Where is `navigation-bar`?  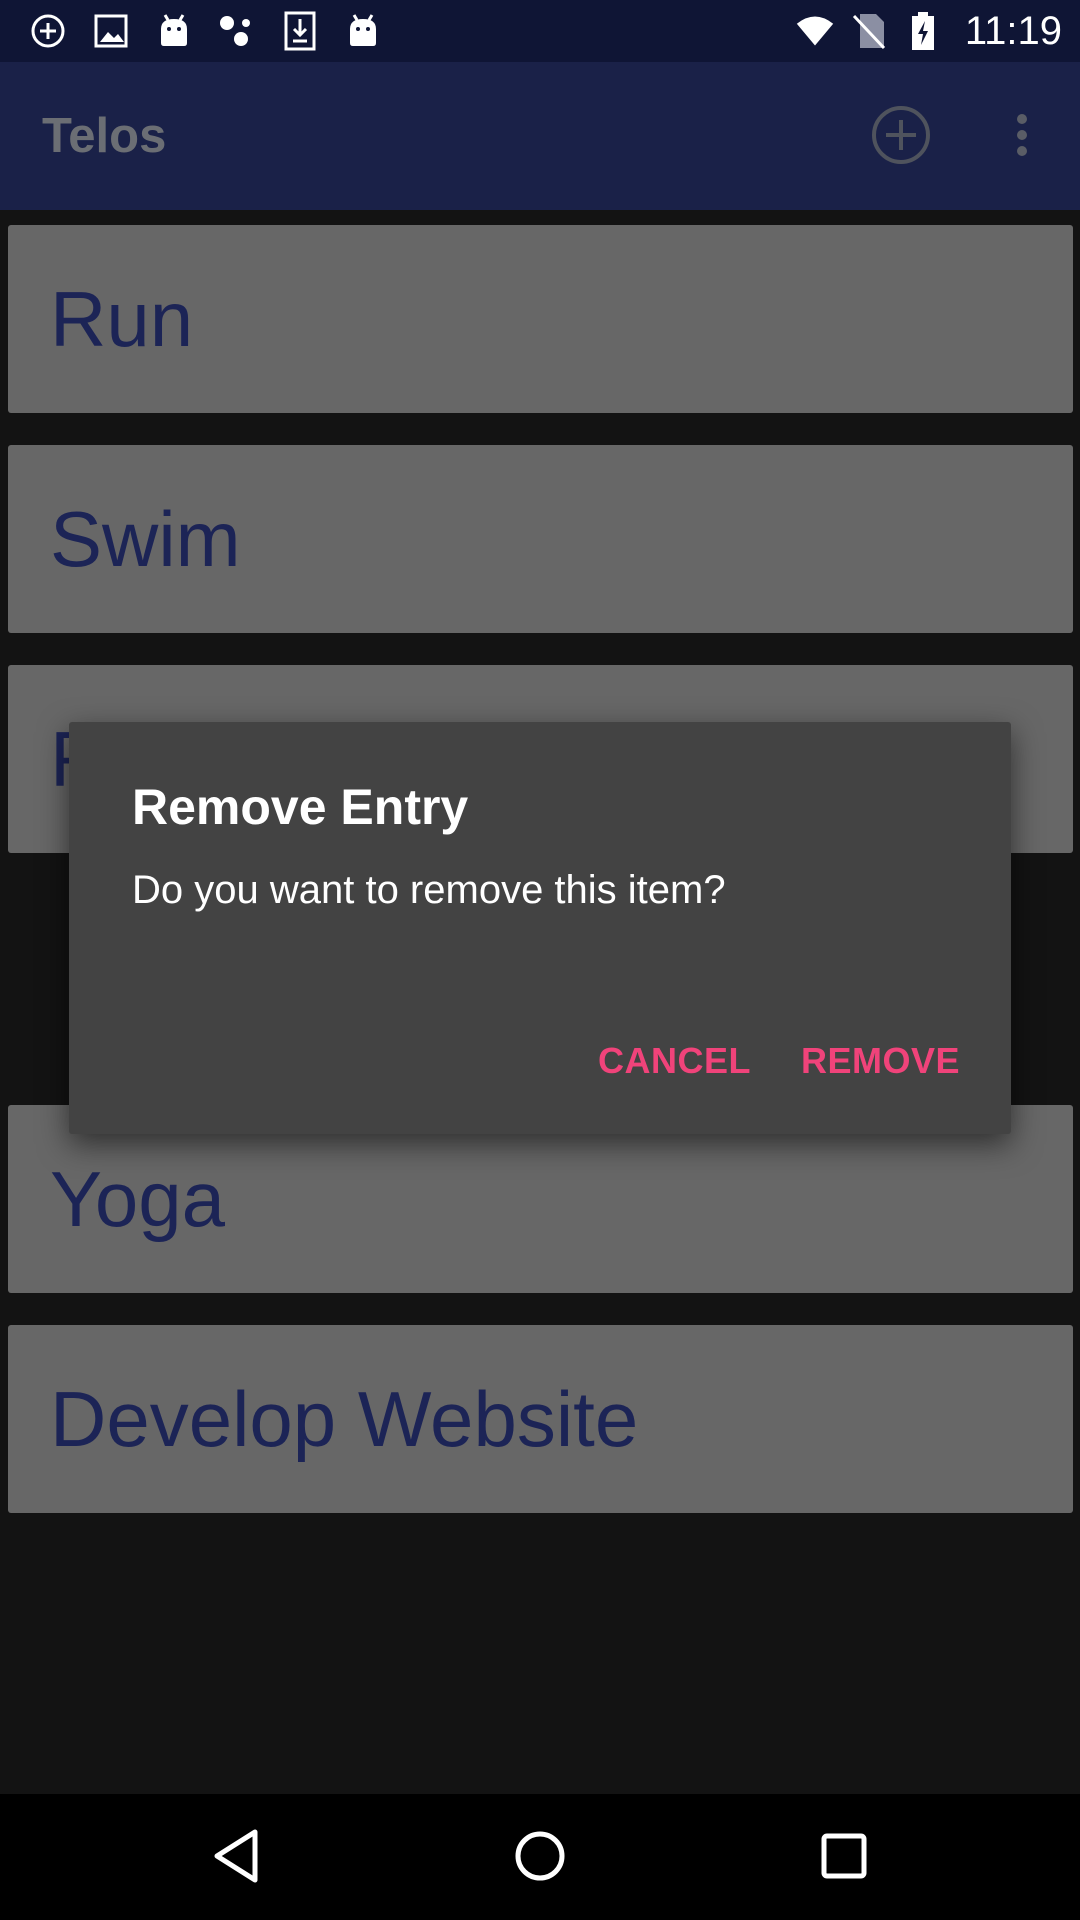
navigation-bar is located at coordinates (540, 1857).